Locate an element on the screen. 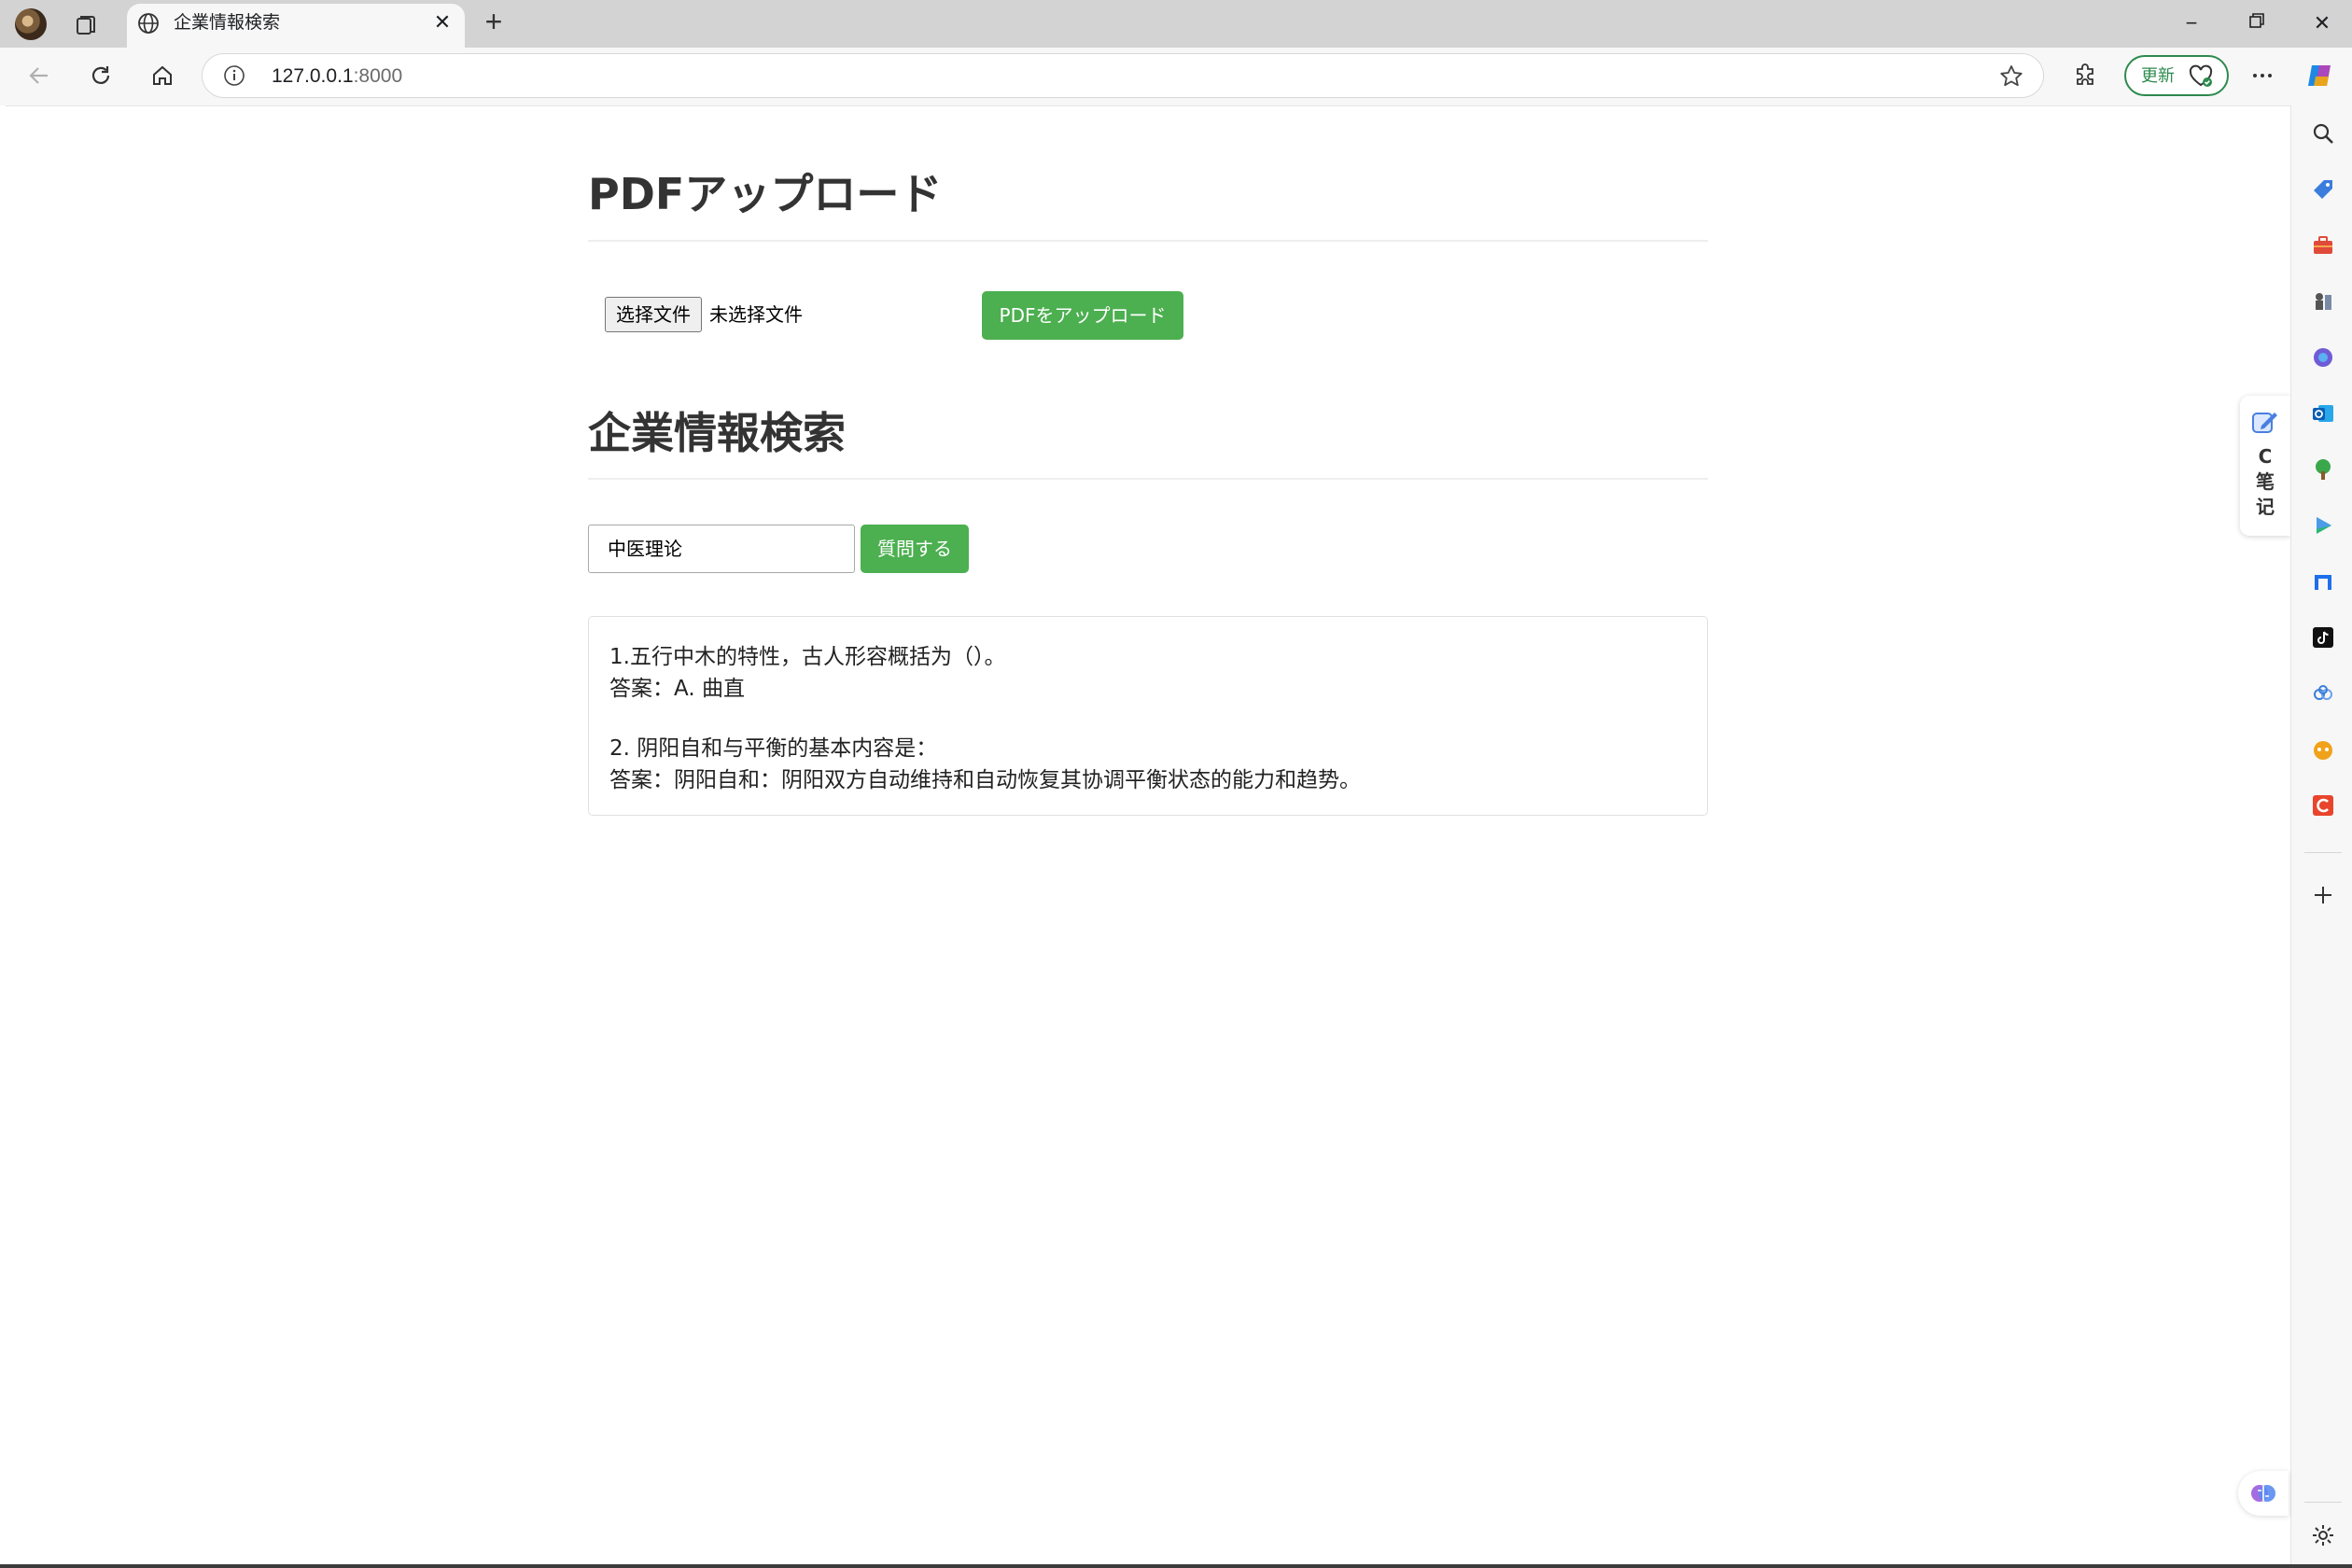 The image size is (2352, 1568). update-button: 更新 is located at coordinates (2176, 75).